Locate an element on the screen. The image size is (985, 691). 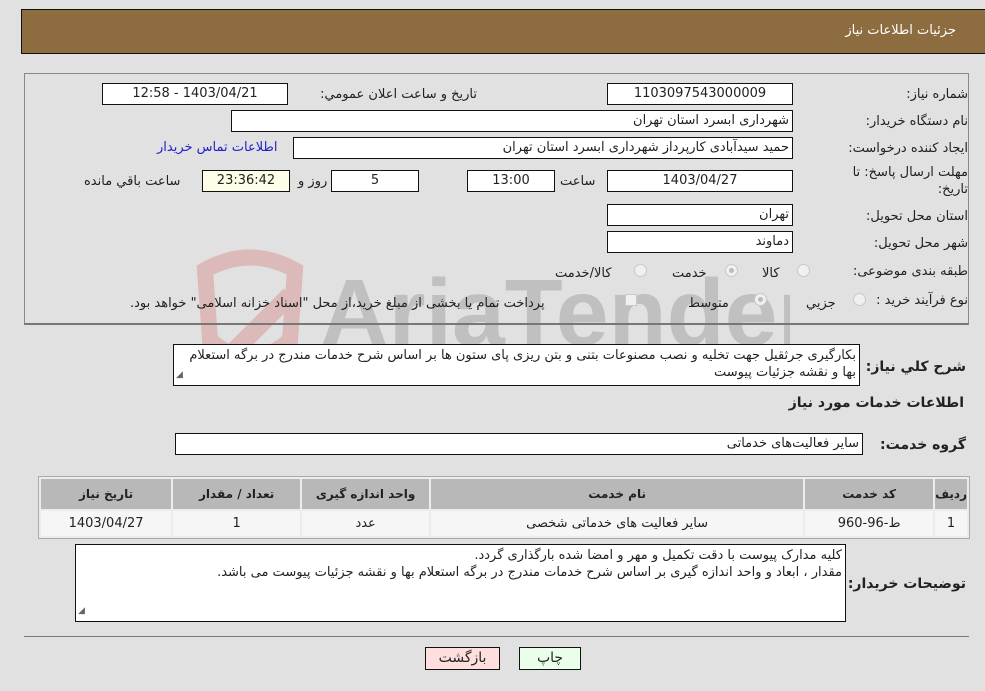
services-section-title: اطلاعات خدمات مورد نیاز is located at coordinates (876, 403).